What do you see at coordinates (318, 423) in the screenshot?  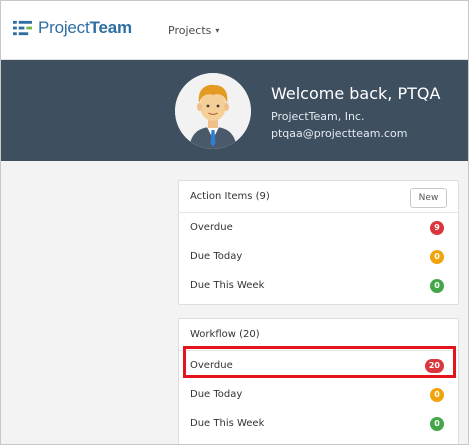 I see `workflow-due-this-week-row: Due This Week 0` at bounding box center [318, 423].